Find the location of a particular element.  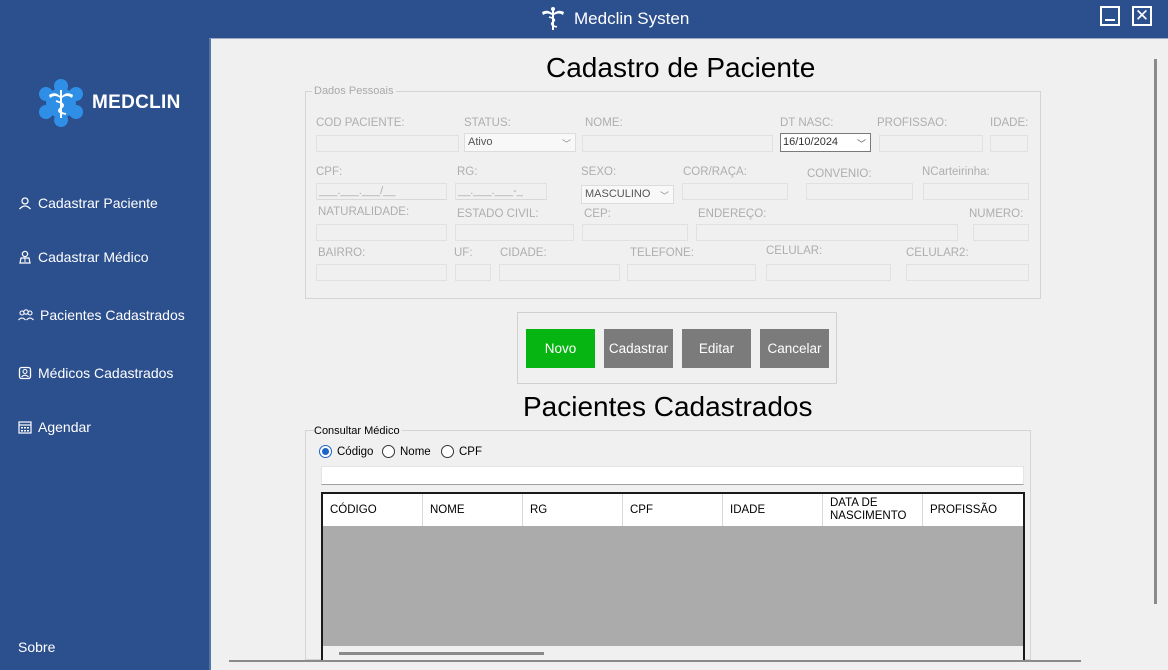

idade-field is located at coordinates (1009, 143).